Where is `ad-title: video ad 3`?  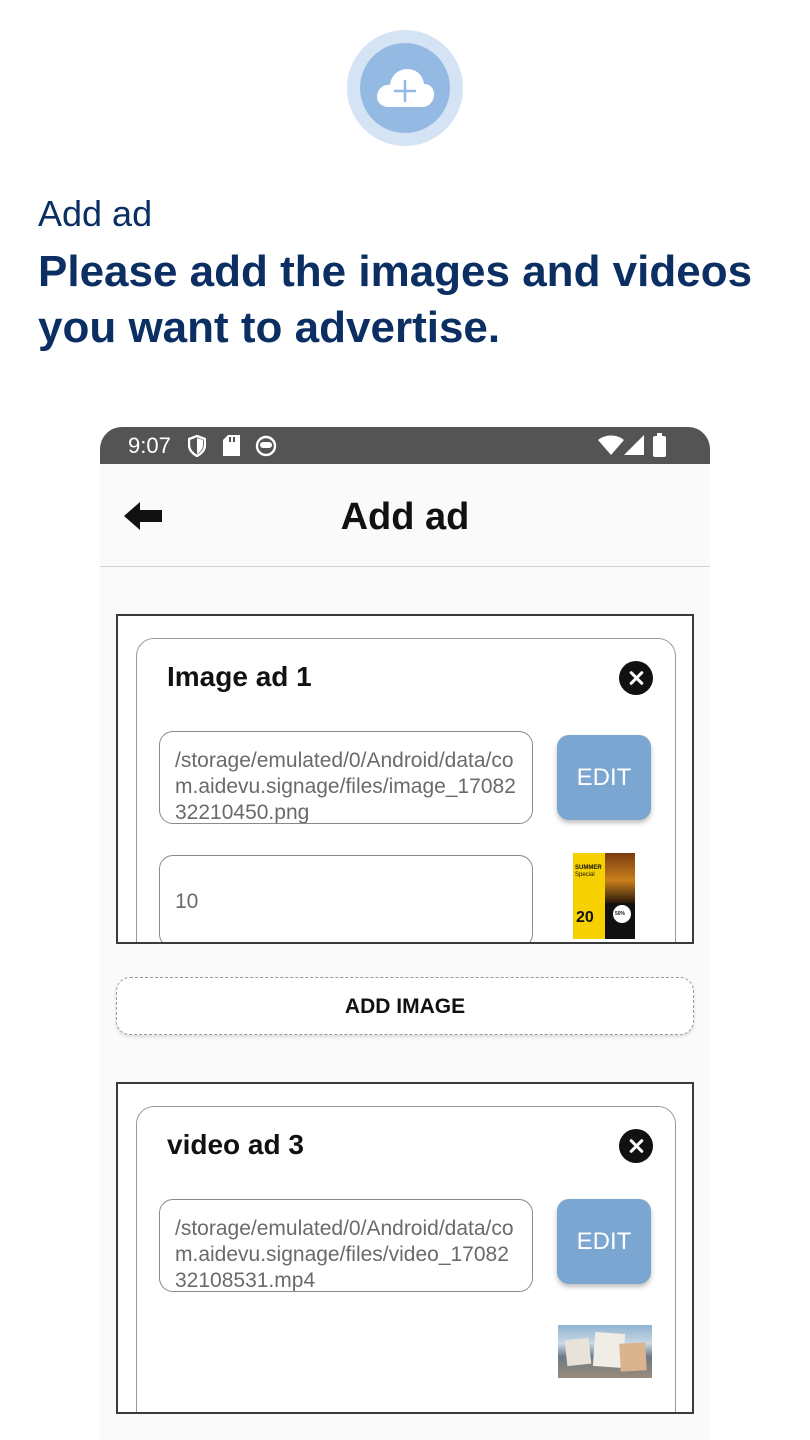
ad-title: video ad 3 is located at coordinates (235, 1144).